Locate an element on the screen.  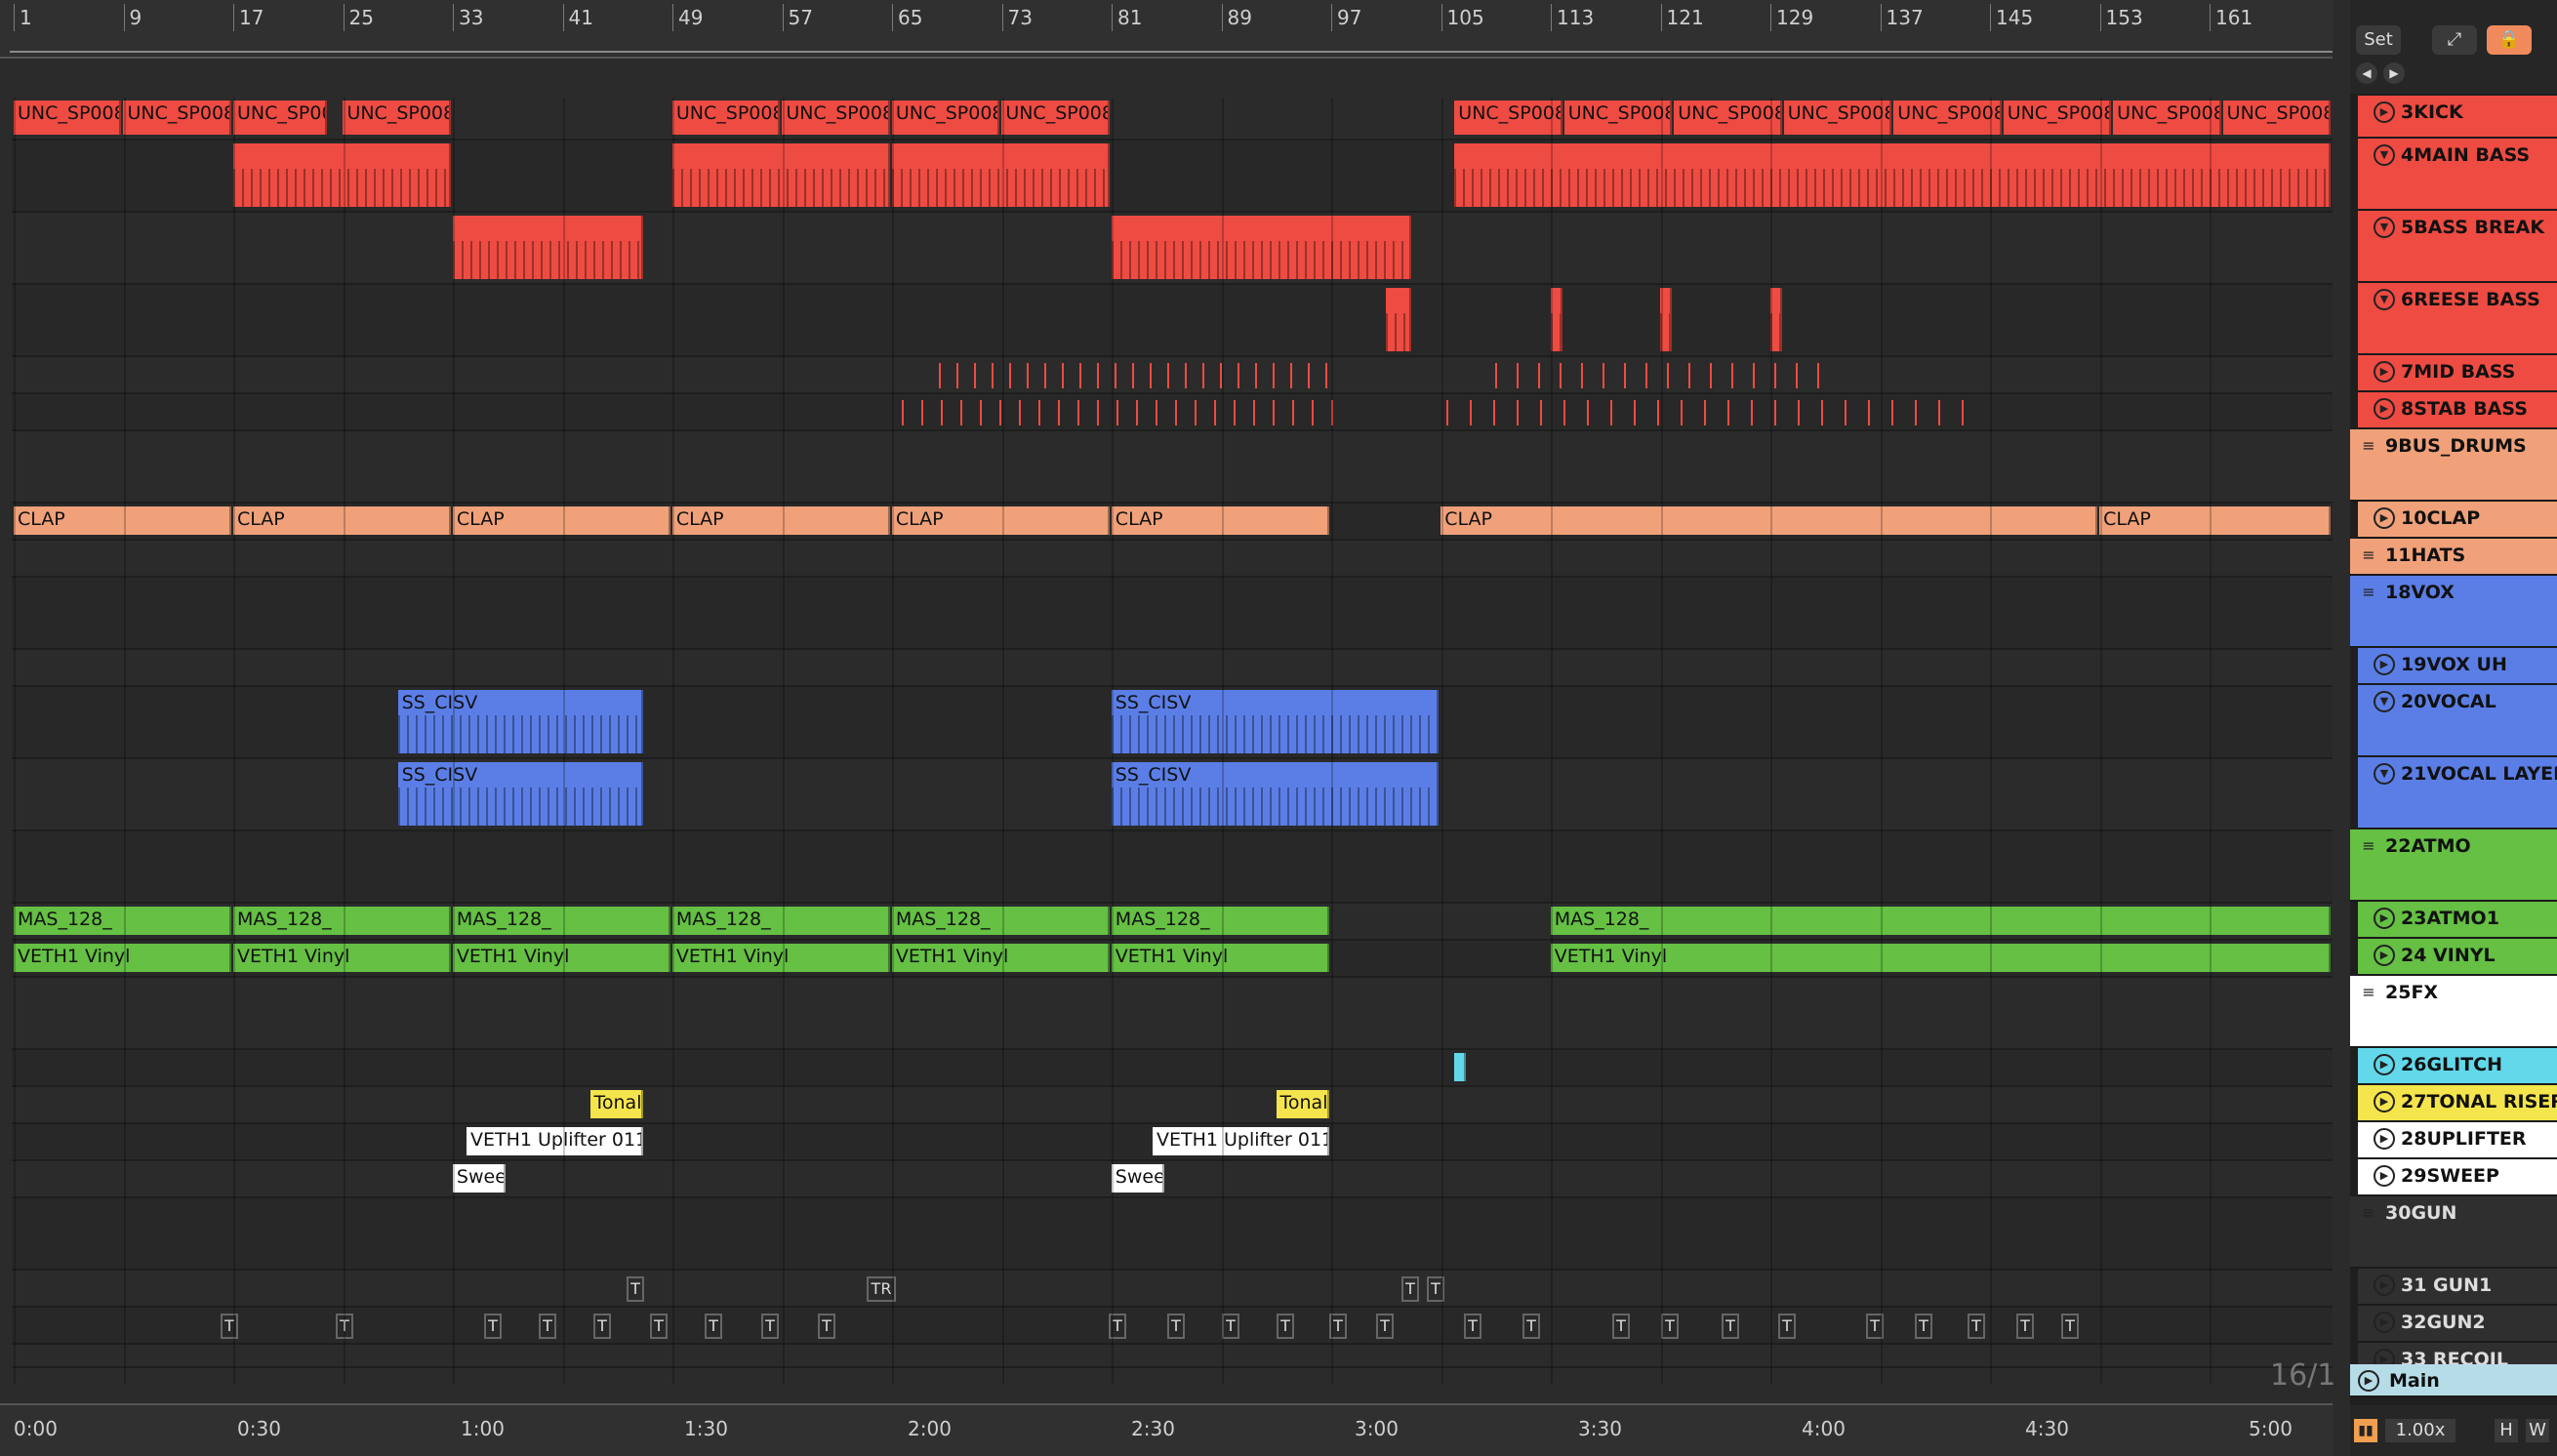
track-header: ≡ 30GUN is located at coordinates (2453, 1232).